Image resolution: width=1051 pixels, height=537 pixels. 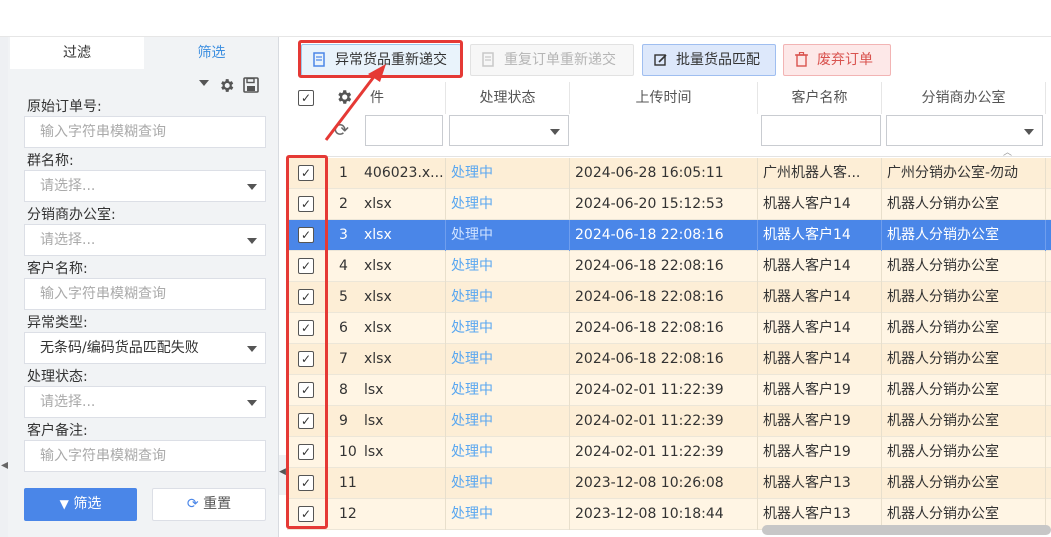 What do you see at coordinates (204, 86) in the screenshot?
I see `dropdown-caret-icon` at bounding box center [204, 86].